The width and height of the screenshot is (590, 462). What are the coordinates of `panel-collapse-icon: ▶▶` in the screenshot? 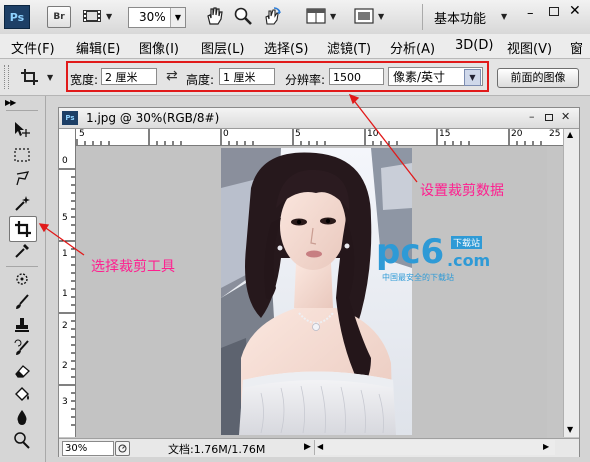 It's located at (10, 102).